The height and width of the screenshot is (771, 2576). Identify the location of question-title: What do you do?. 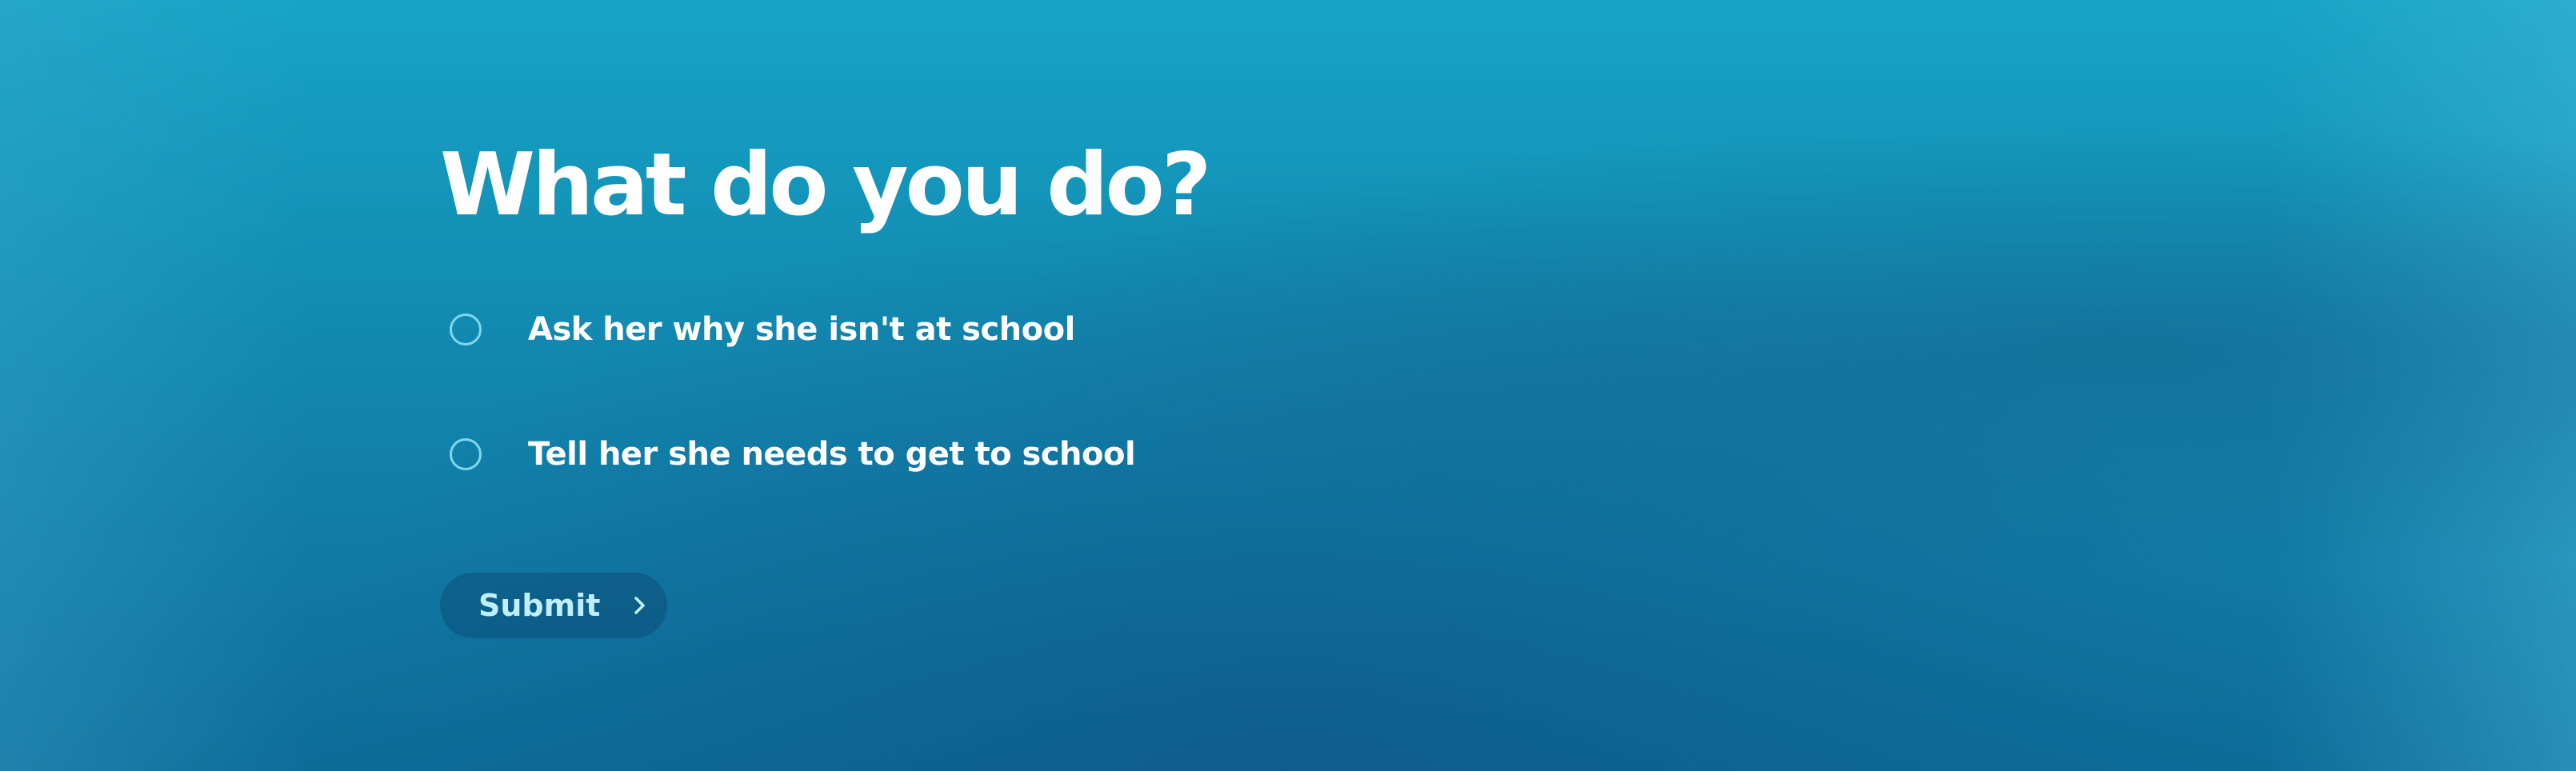
(825, 185).